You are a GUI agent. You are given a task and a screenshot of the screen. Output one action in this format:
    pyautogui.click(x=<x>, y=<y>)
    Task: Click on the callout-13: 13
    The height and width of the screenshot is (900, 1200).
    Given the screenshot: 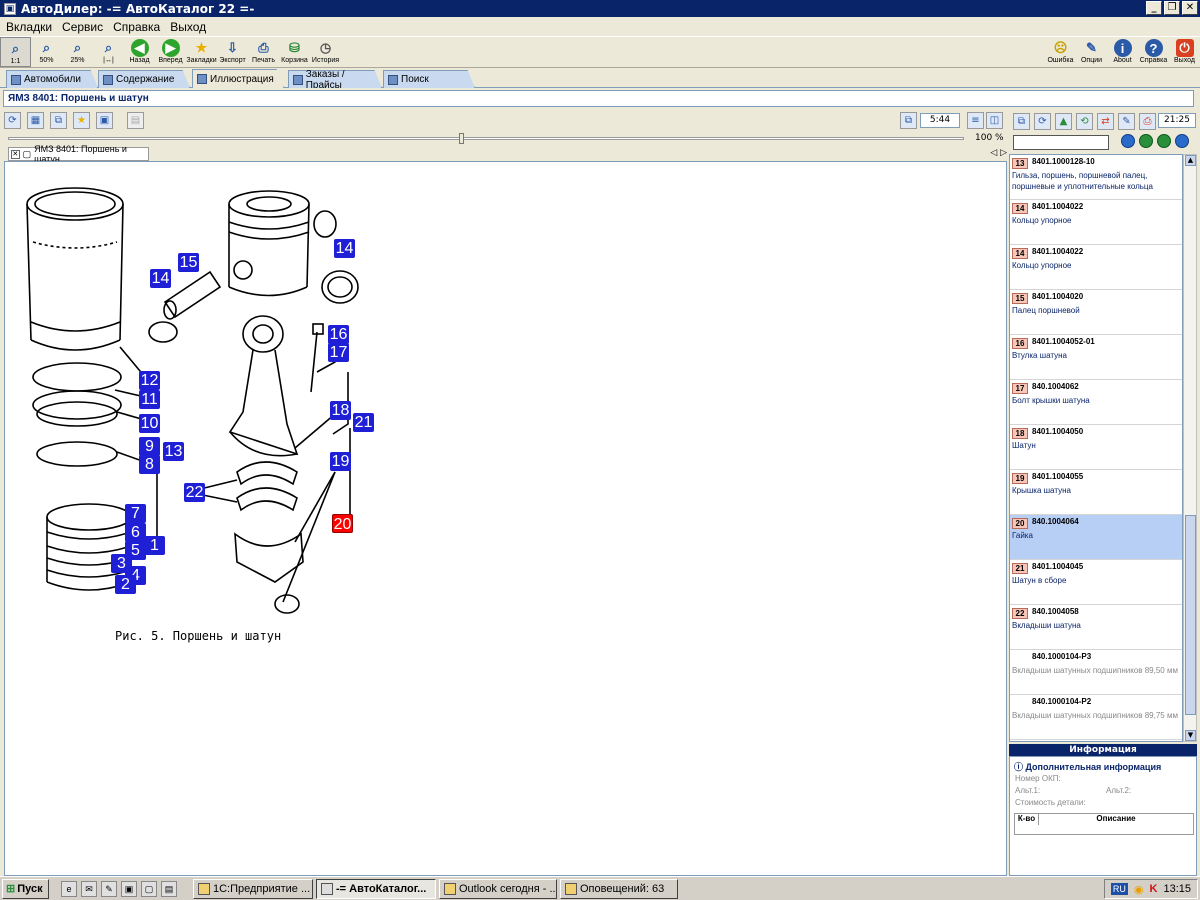 What is the action you would take?
    pyautogui.click(x=173, y=451)
    